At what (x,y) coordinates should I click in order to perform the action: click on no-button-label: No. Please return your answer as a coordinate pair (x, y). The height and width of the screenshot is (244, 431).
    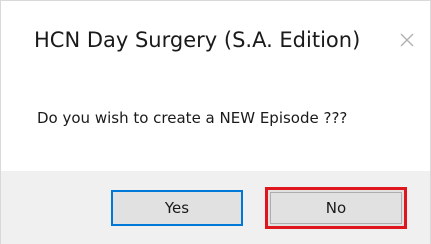
    Looking at the image, I should click on (336, 208).